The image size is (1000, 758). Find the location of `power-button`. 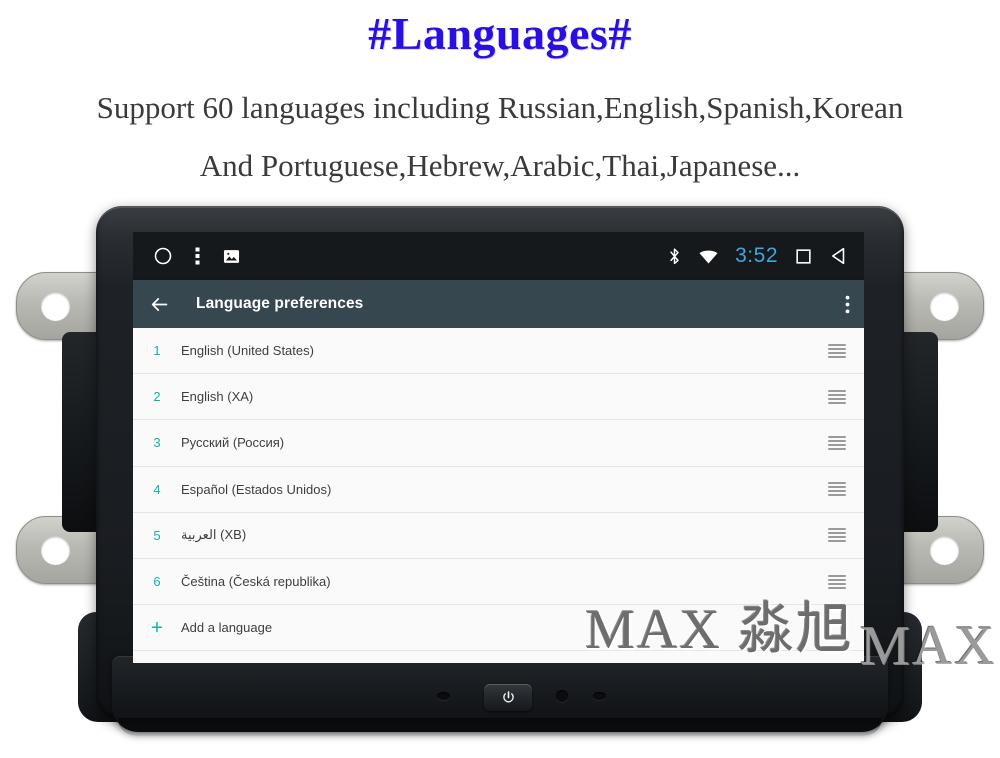

power-button is located at coordinates (508, 697).